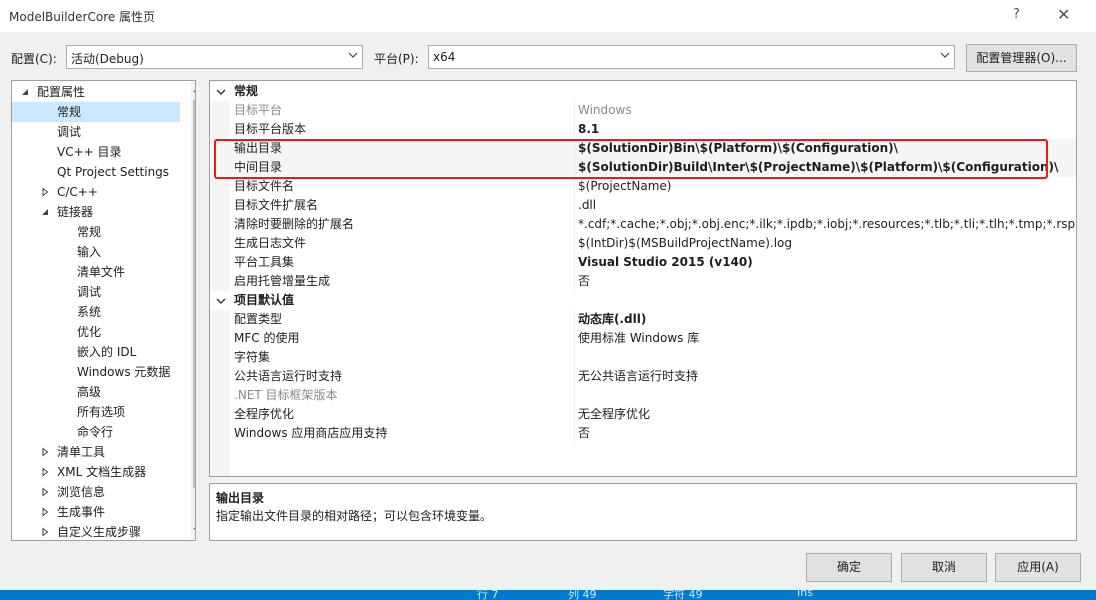 The height and width of the screenshot is (600, 1096). I want to click on tree-item: VC++ 目录, so click(96, 152).